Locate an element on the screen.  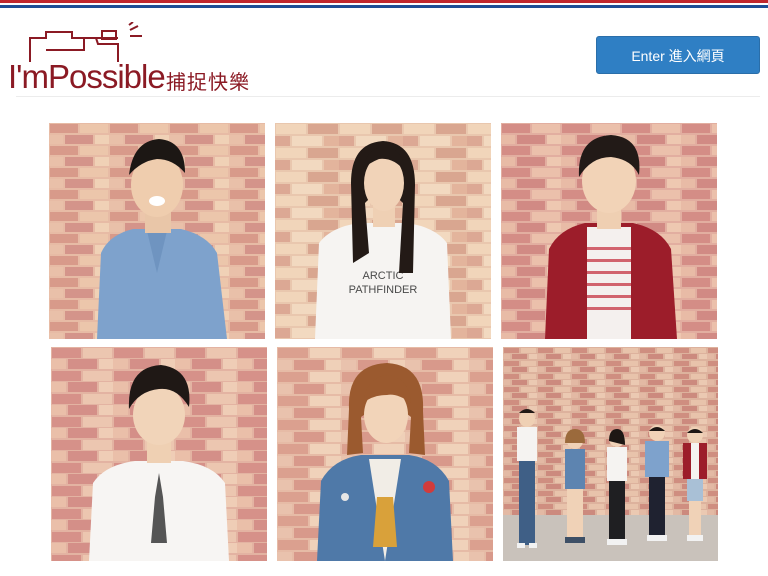
photo-group-of-five is located at coordinates (610, 454).